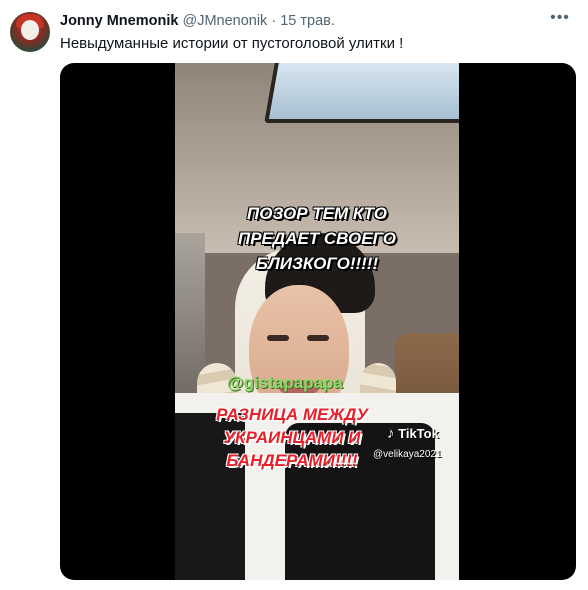  What do you see at coordinates (418, 433) in the screenshot?
I see `tiktok-label: TikTok` at bounding box center [418, 433].